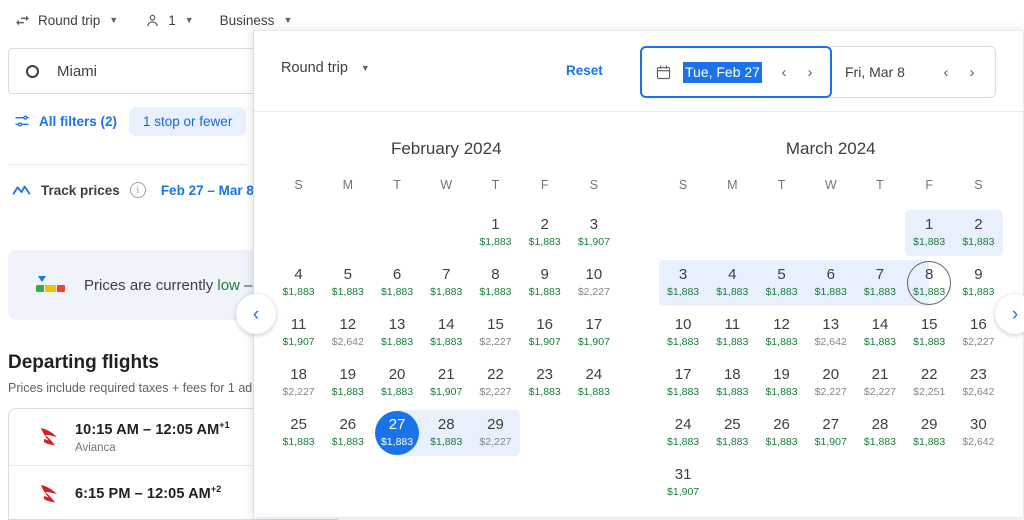 The width and height of the screenshot is (1024, 520). What do you see at coordinates (495, 333) in the screenshot?
I see `calendar-day-cell: 15 $2,227` at bounding box center [495, 333].